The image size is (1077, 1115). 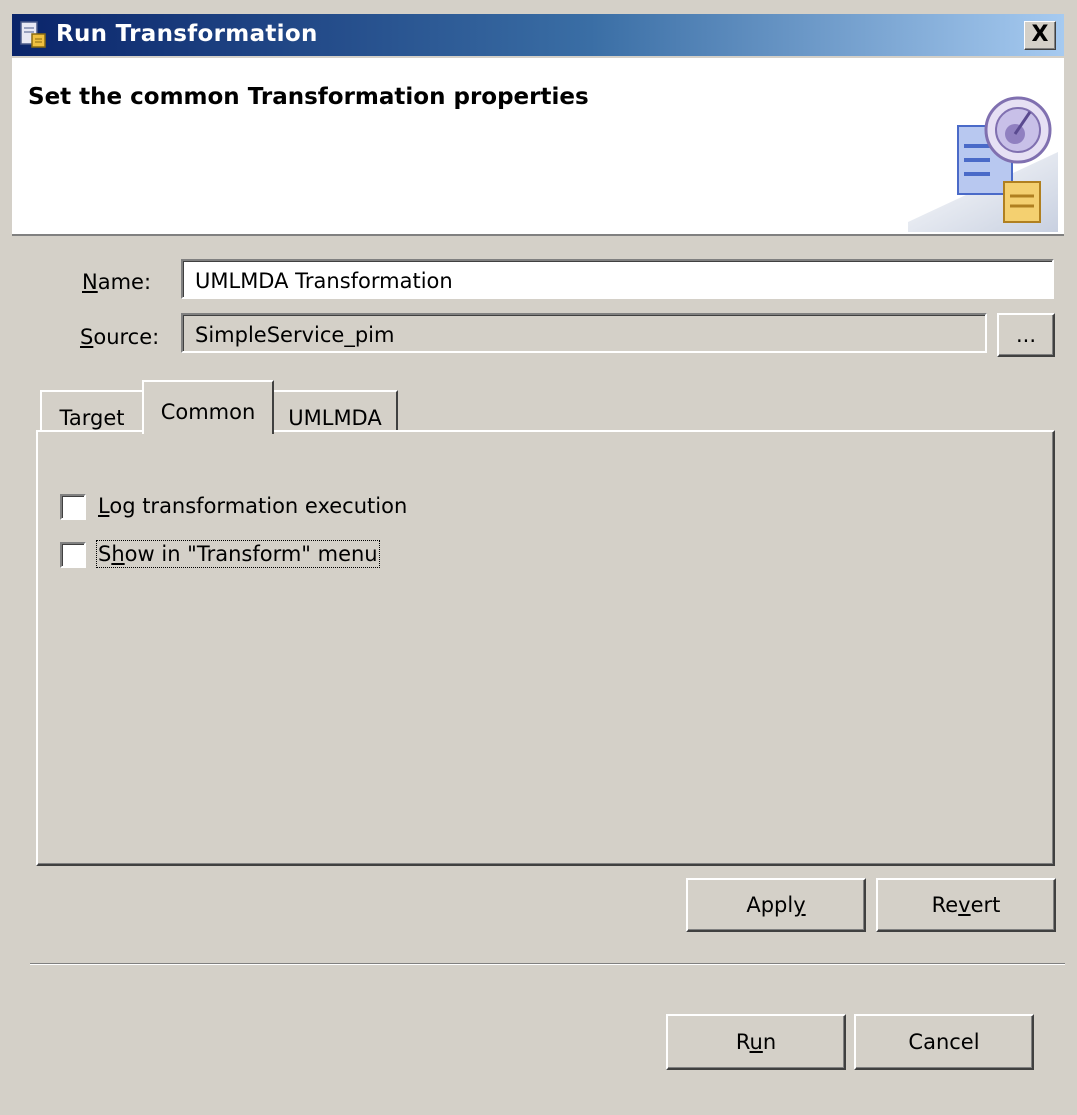 What do you see at coordinates (90, 282) in the screenshot?
I see `name-label-accel: N` at bounding box center [90, 282].